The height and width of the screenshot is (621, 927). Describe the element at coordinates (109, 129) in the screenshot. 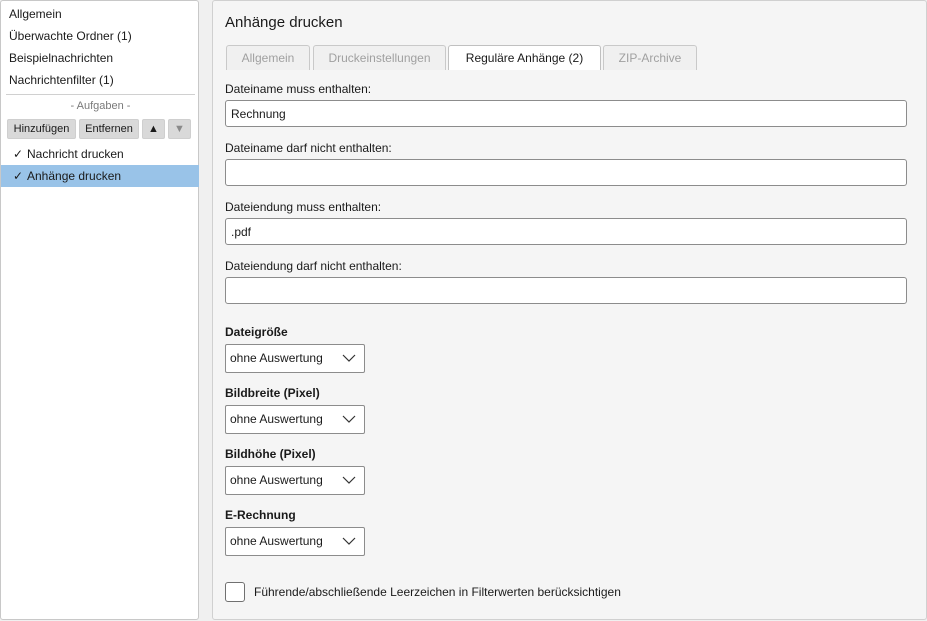

I see `remove-task-button: Entfernen` at that location.